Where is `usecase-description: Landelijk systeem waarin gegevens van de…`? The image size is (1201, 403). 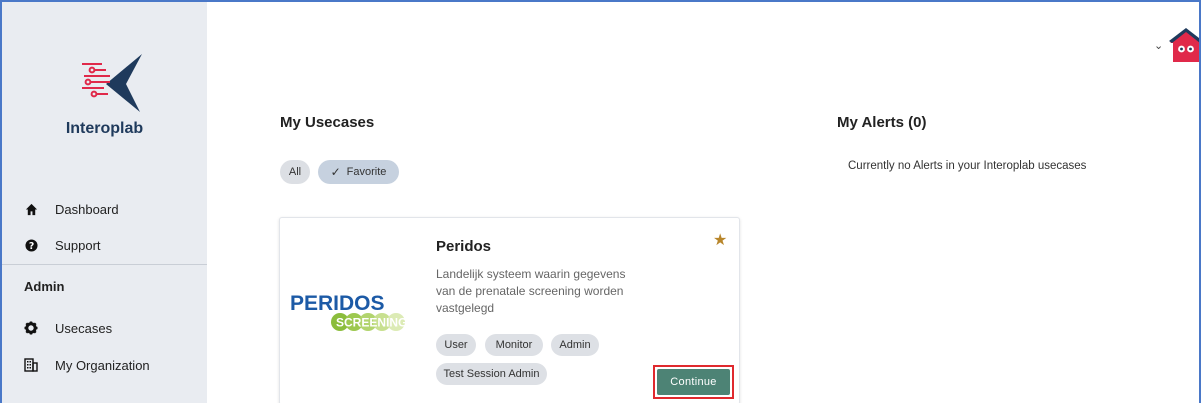 usecase-description: Landelijk systeem waarin gegevens van de… is located at coordinates (531, 291).